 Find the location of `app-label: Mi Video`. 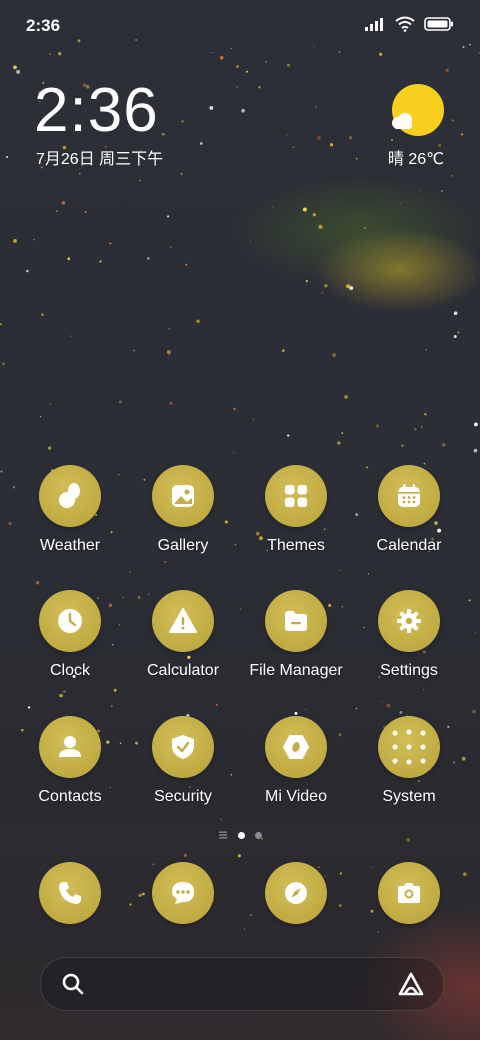

app-label: Mi Video is located at coordinates (296, 796).